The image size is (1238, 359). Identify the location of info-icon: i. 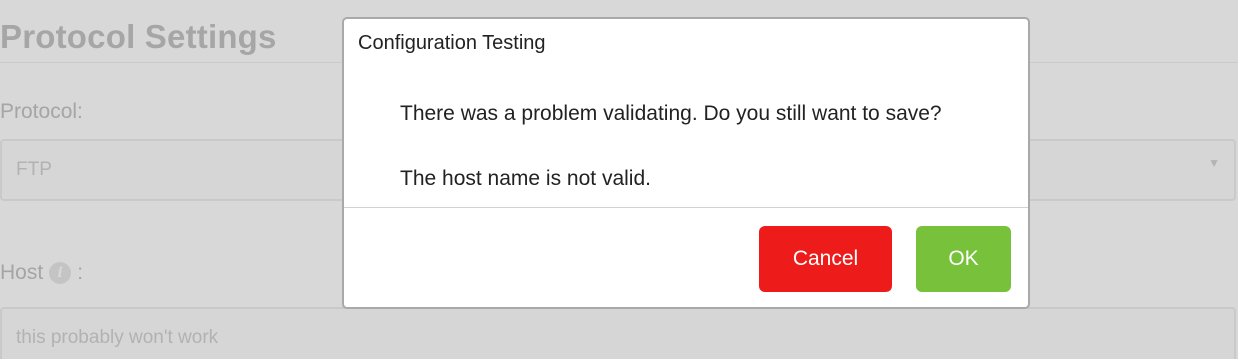
(60, 273).